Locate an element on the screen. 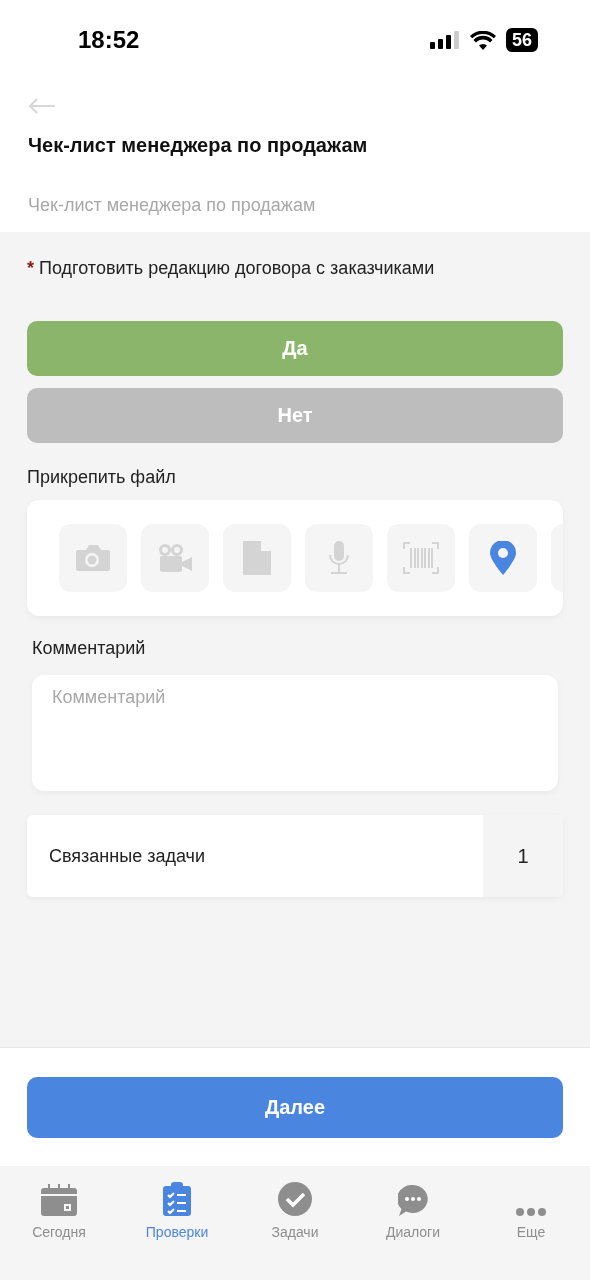 The image size is (590, 1280). video-attach-button is located at coordinates (175, 558).